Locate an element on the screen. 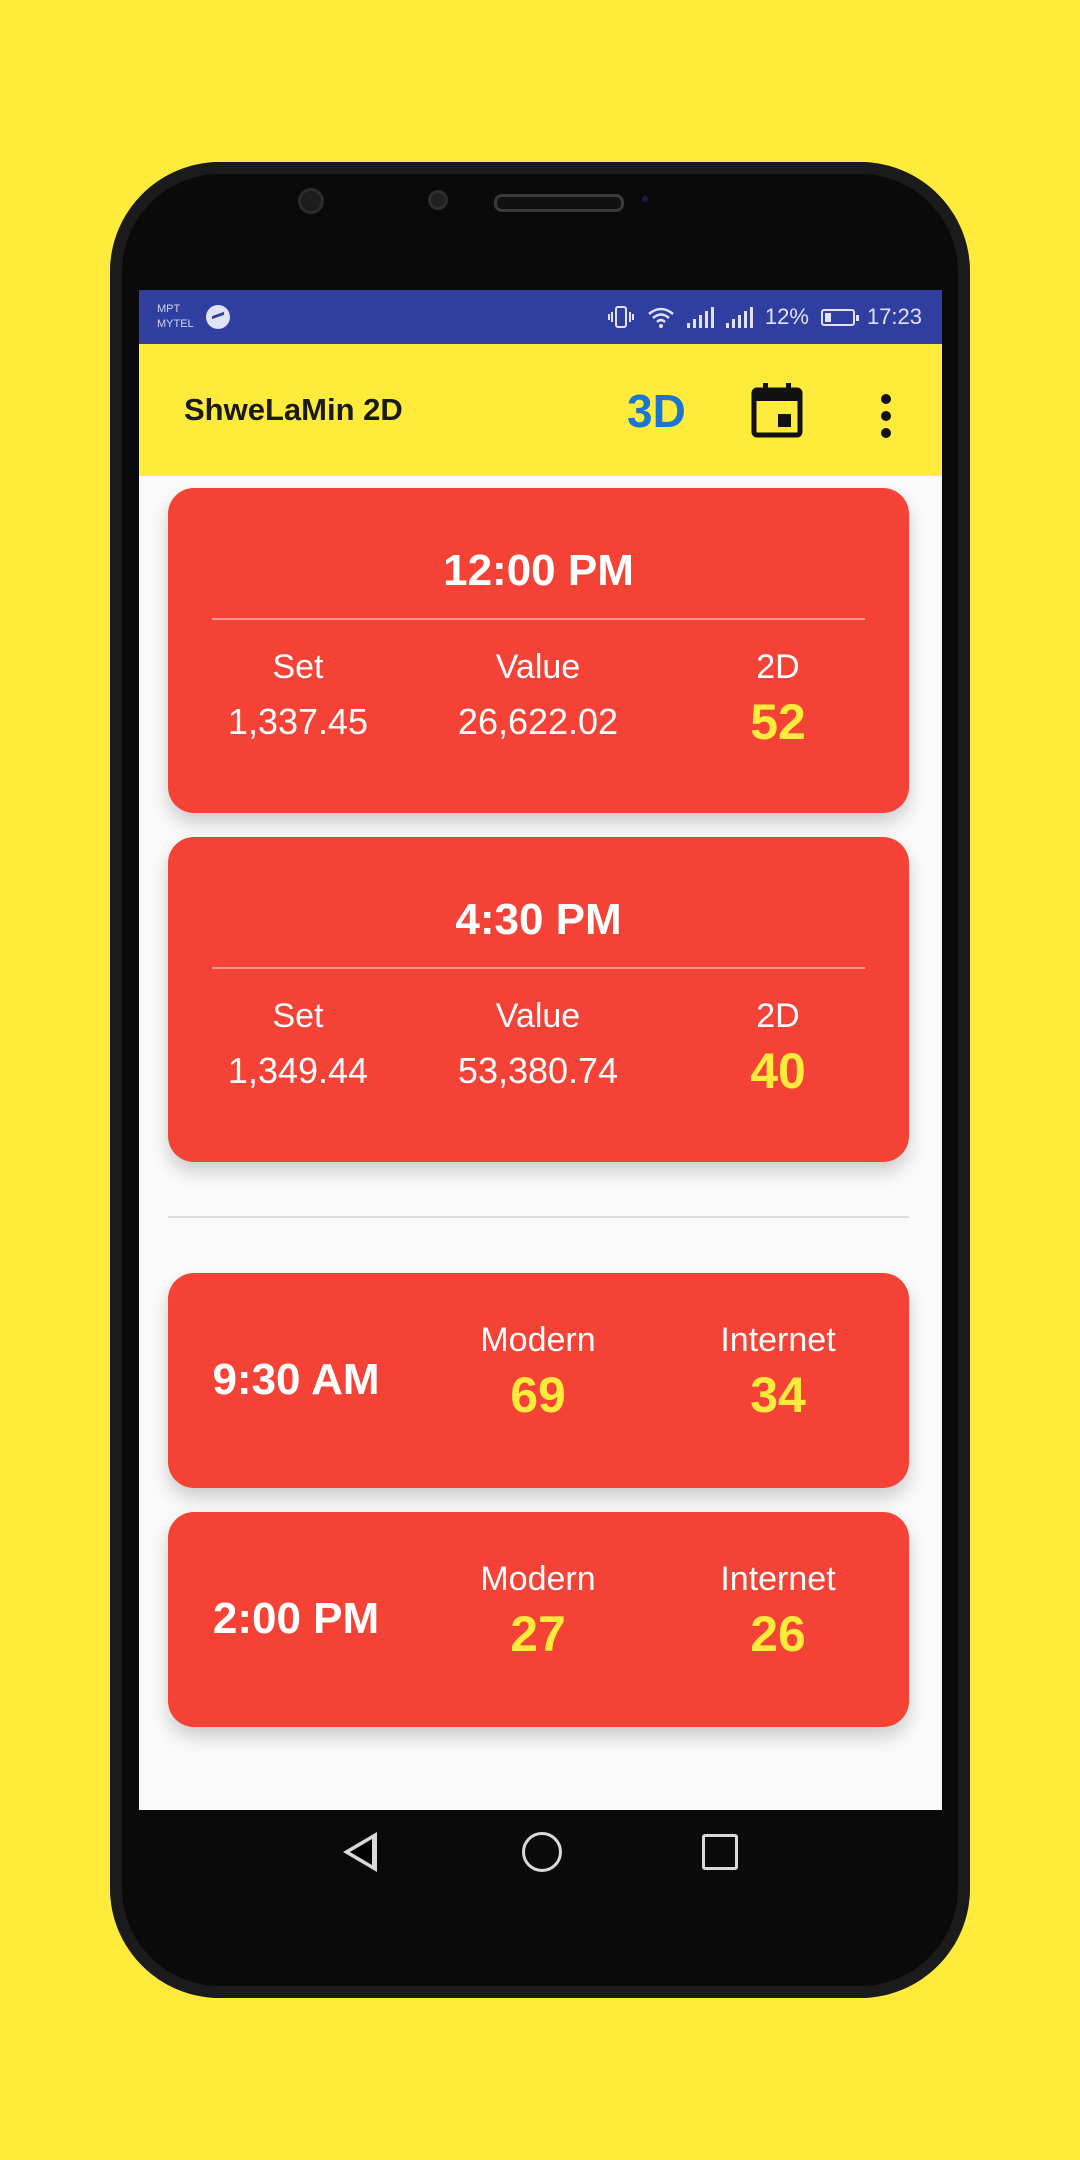 This screenshot has height=2160, width=1080. value-amount: 26,622.02 is located at coordinates (538, 721).